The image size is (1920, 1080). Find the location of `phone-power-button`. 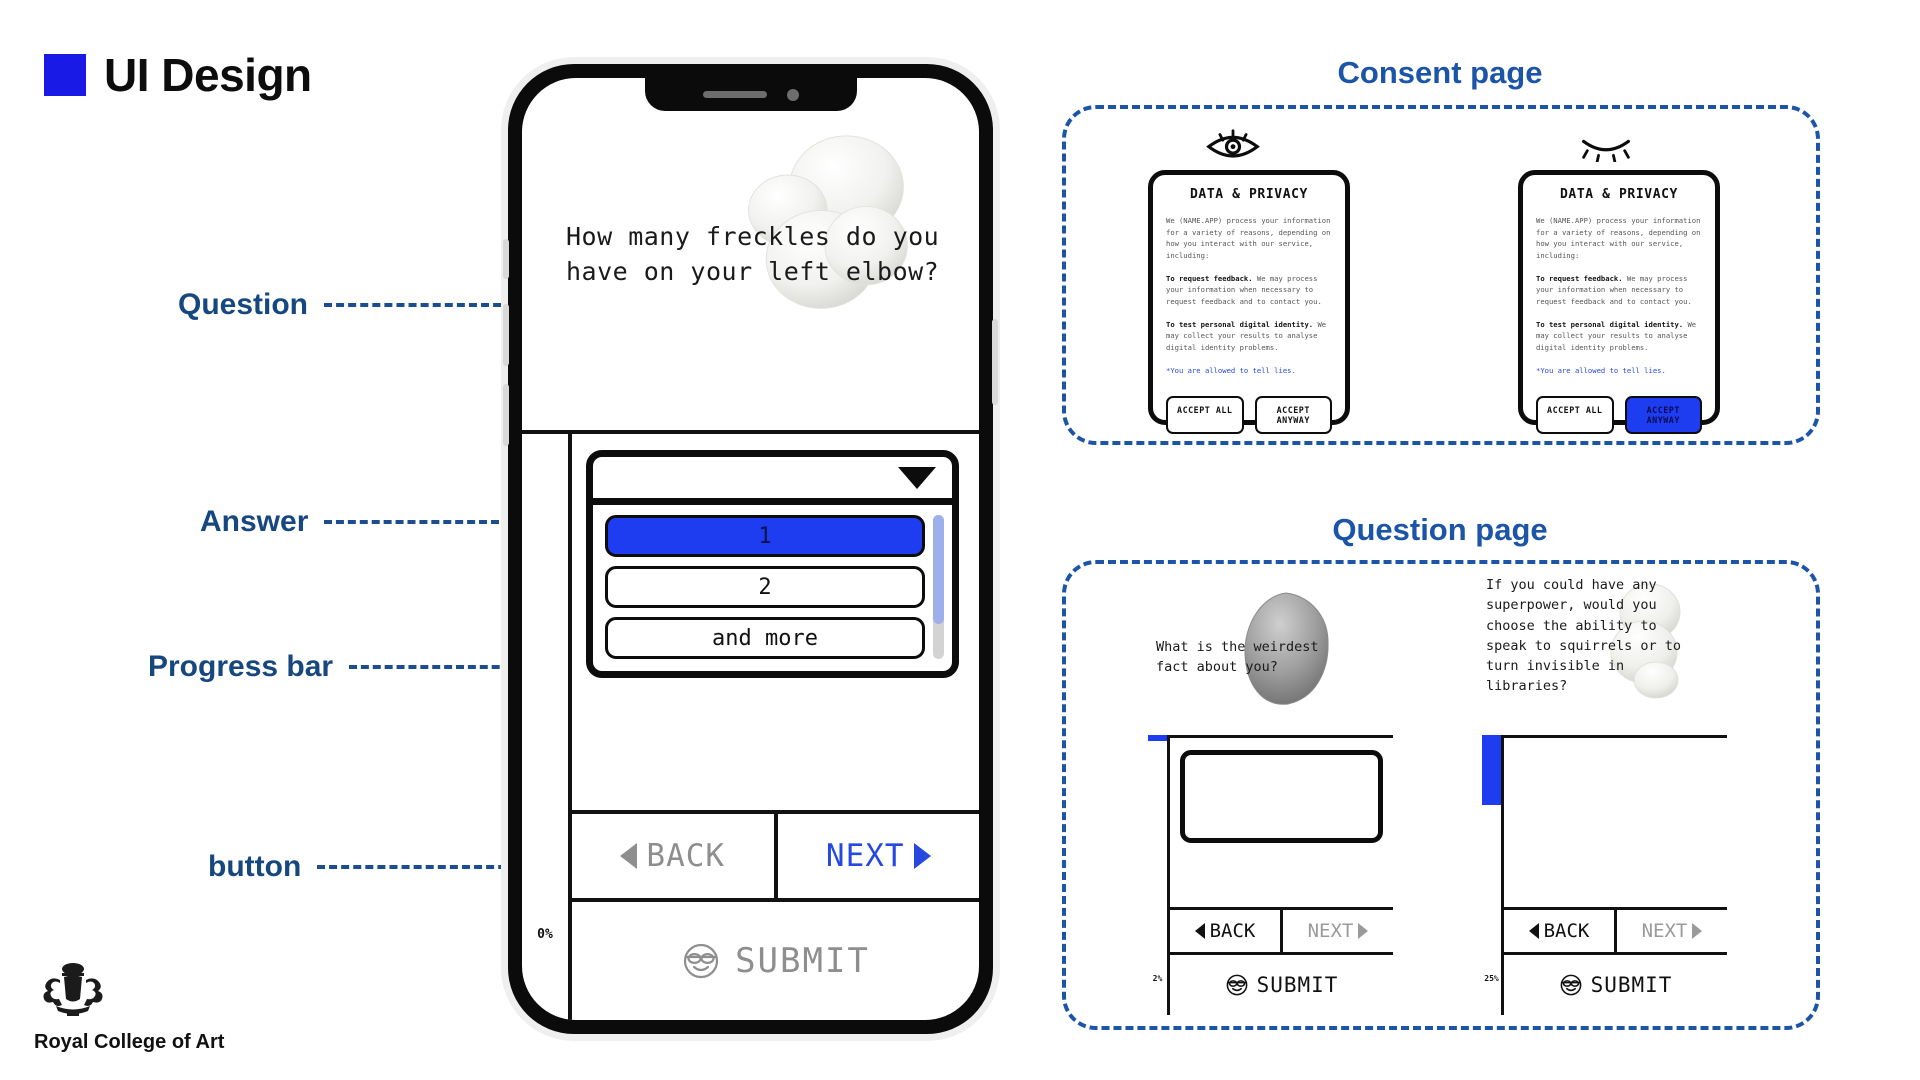

phone-power-button is located at coordinates (995, 362).